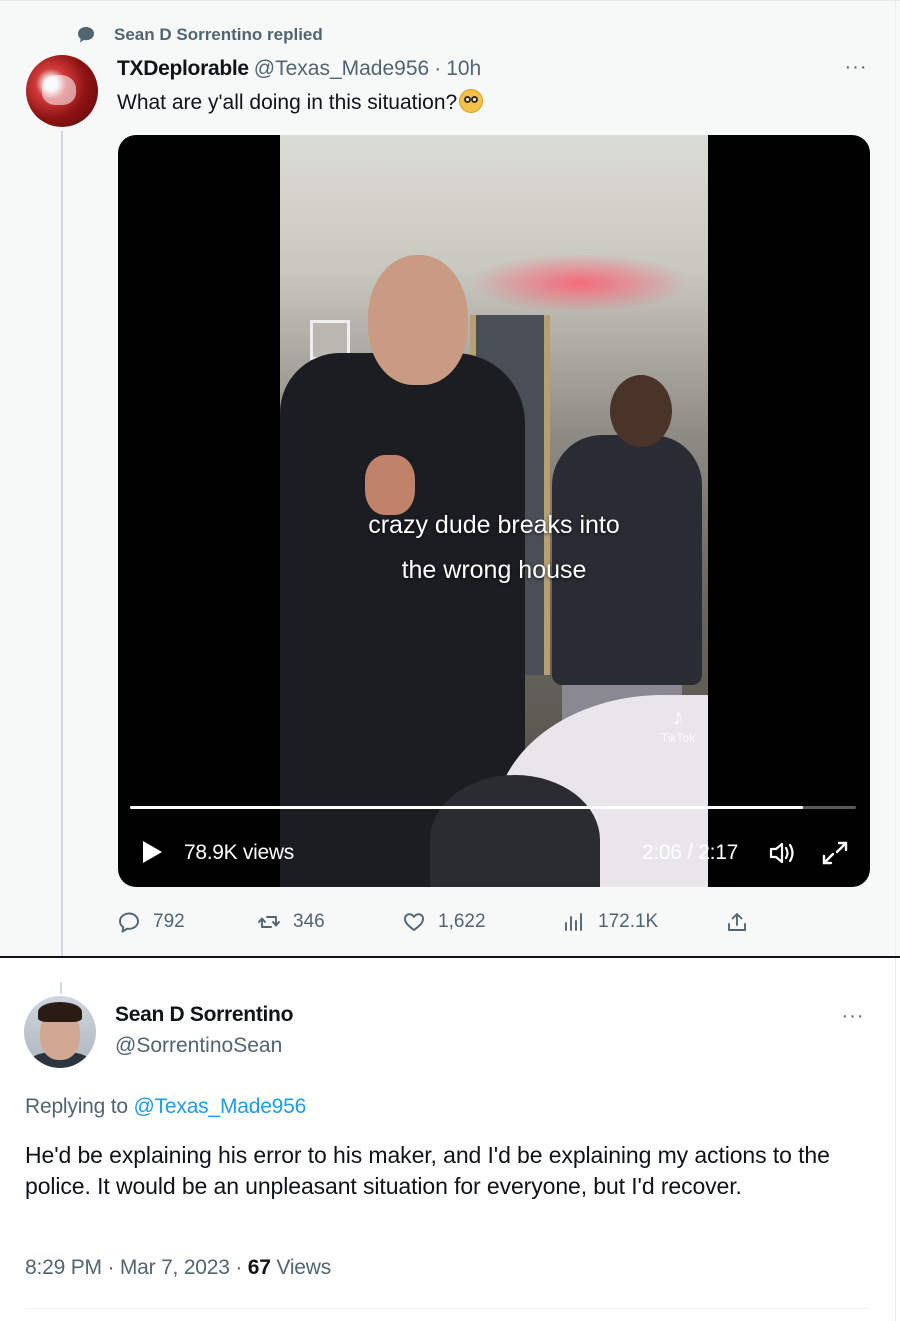 This screenshot has height=1321, width=900. Describe the element at coordinates (151, 922) in the screenshot. I see `reply-button: 792` at that location.